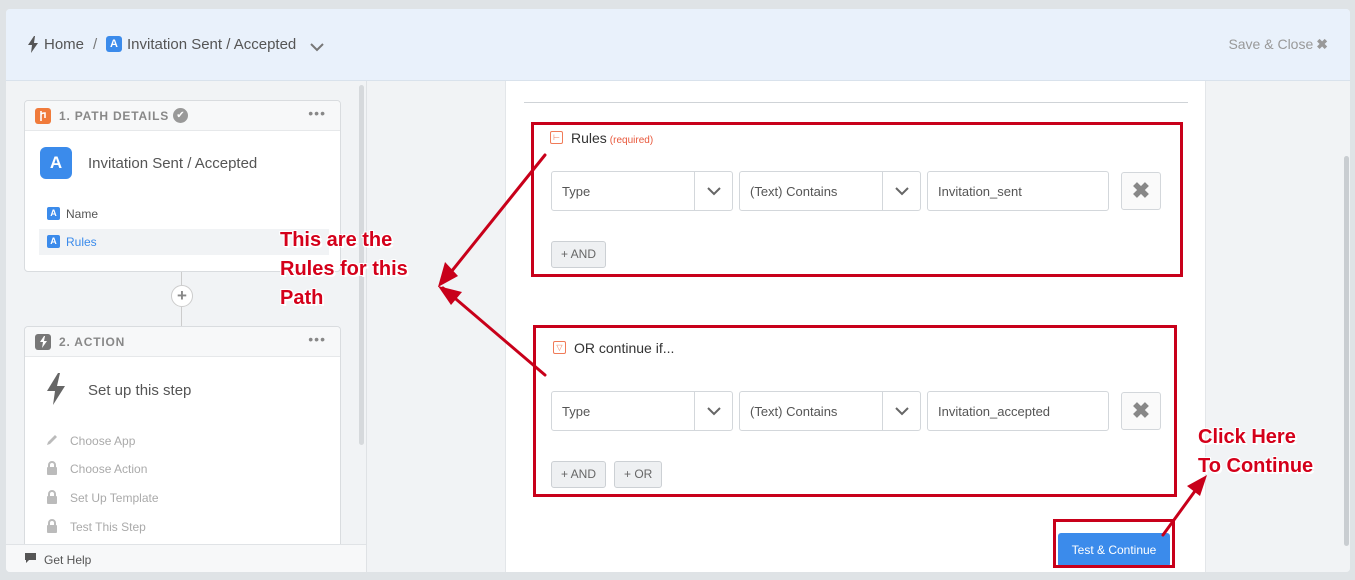  I want to click on sidebar-item-label: Rules, so click(81, 242).